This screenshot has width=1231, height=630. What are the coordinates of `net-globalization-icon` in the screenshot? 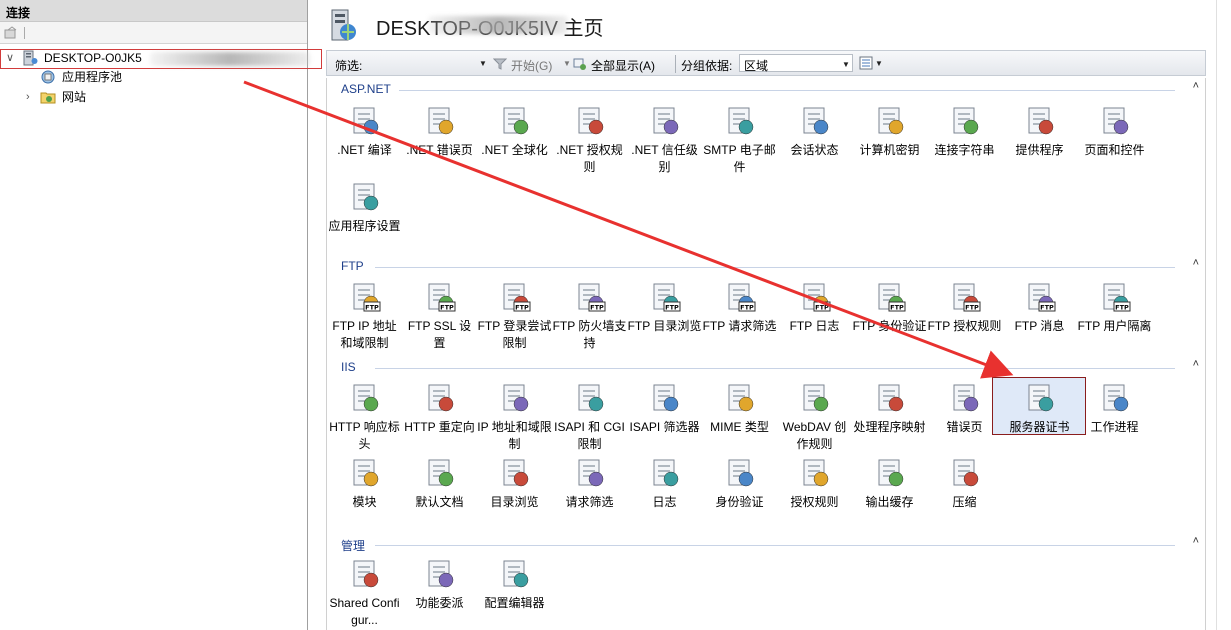 It's located at (516, 121).